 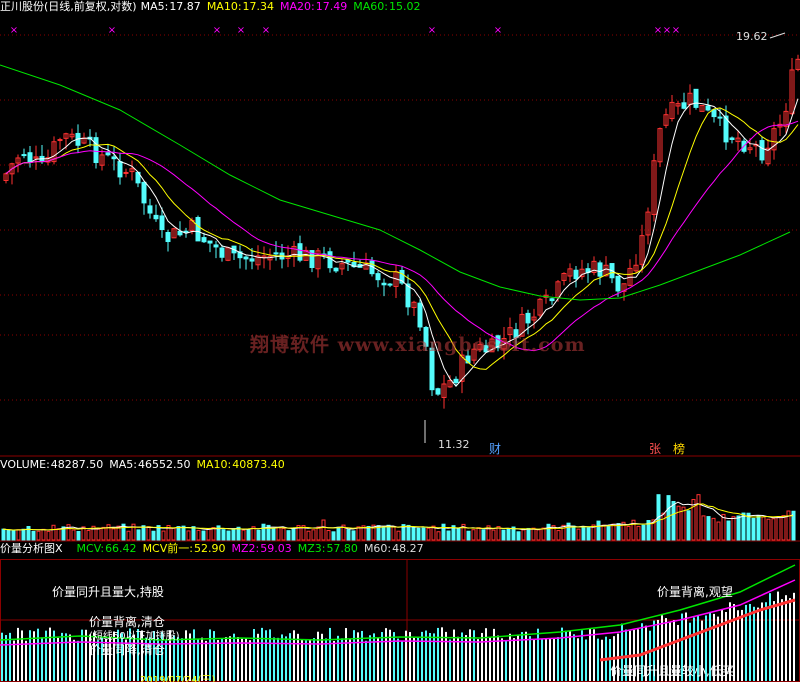 I want to click on mcv-prev-label: MCV前一:, so click(x=167, y=548).